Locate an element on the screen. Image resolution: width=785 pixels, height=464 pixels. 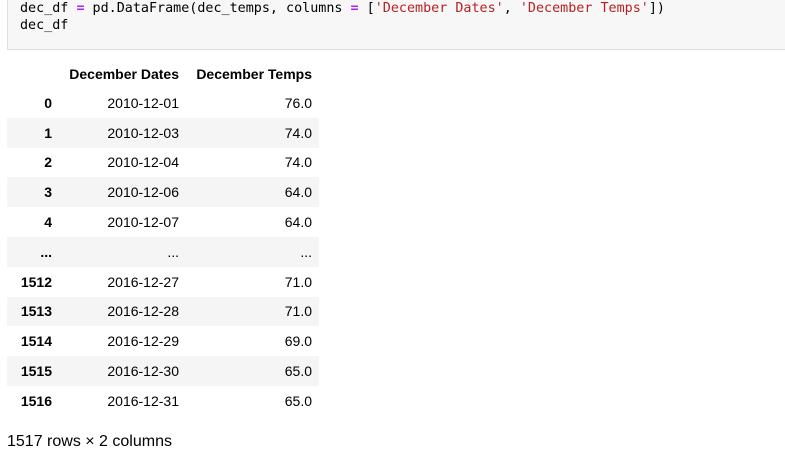
dataframe-shape: 1517 rows × 2 columns is located at coordinates (89, 441).